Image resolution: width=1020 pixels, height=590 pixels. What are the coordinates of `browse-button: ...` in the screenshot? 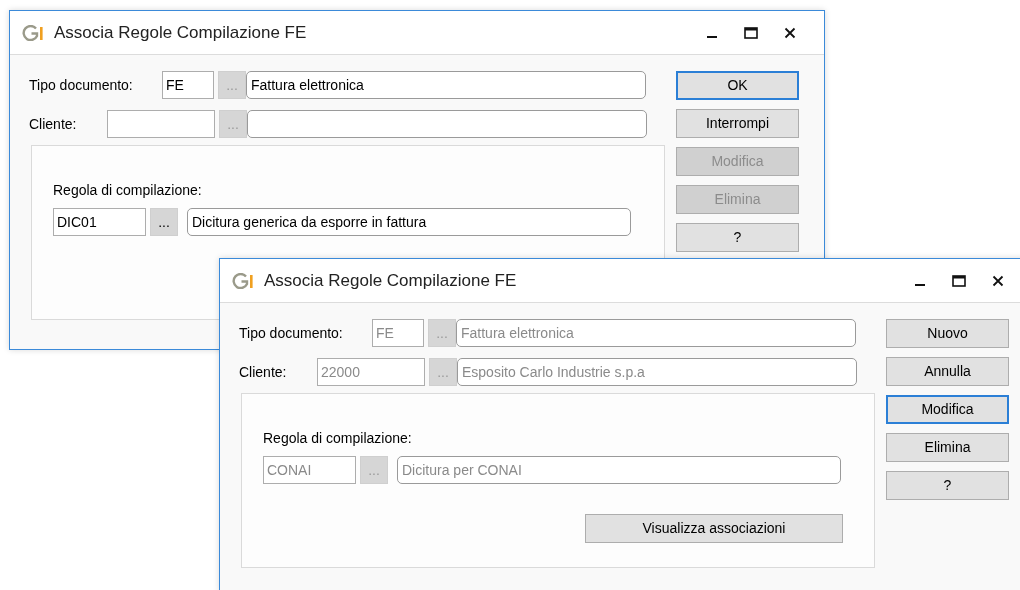 It's located at (164, 222).